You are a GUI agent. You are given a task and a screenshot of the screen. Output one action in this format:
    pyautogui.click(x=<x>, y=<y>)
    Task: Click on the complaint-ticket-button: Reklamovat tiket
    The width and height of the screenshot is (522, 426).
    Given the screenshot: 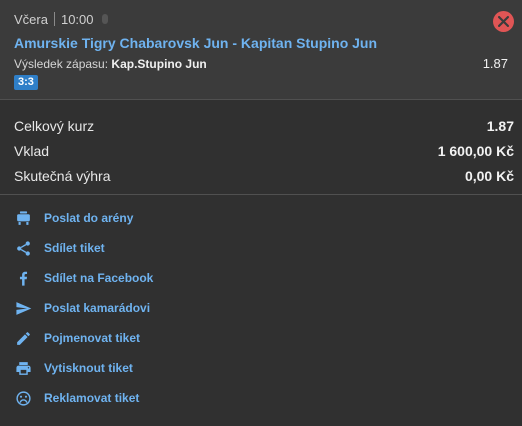 What is the action you would take?
    pyautogui.click(x=268, y=398)
    